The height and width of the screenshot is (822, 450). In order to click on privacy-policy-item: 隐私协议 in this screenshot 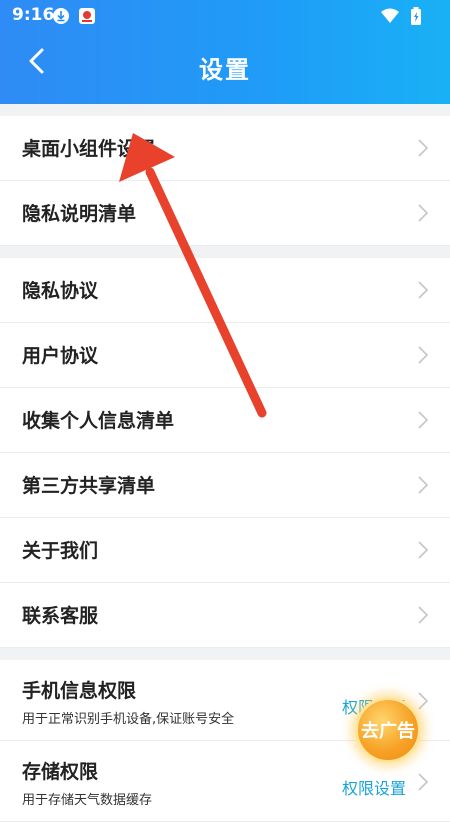, I will do `click(225, 290)`.